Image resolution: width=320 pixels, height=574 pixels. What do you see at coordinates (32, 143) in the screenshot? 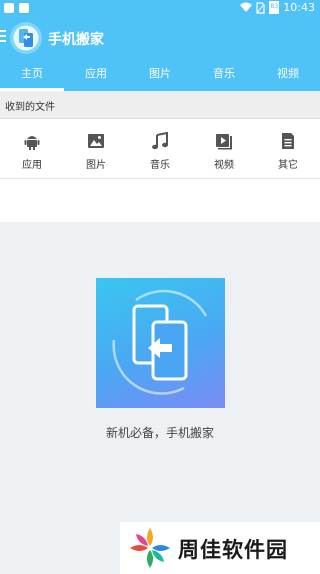
I see `android-icon` at bounding box center [32, 143].